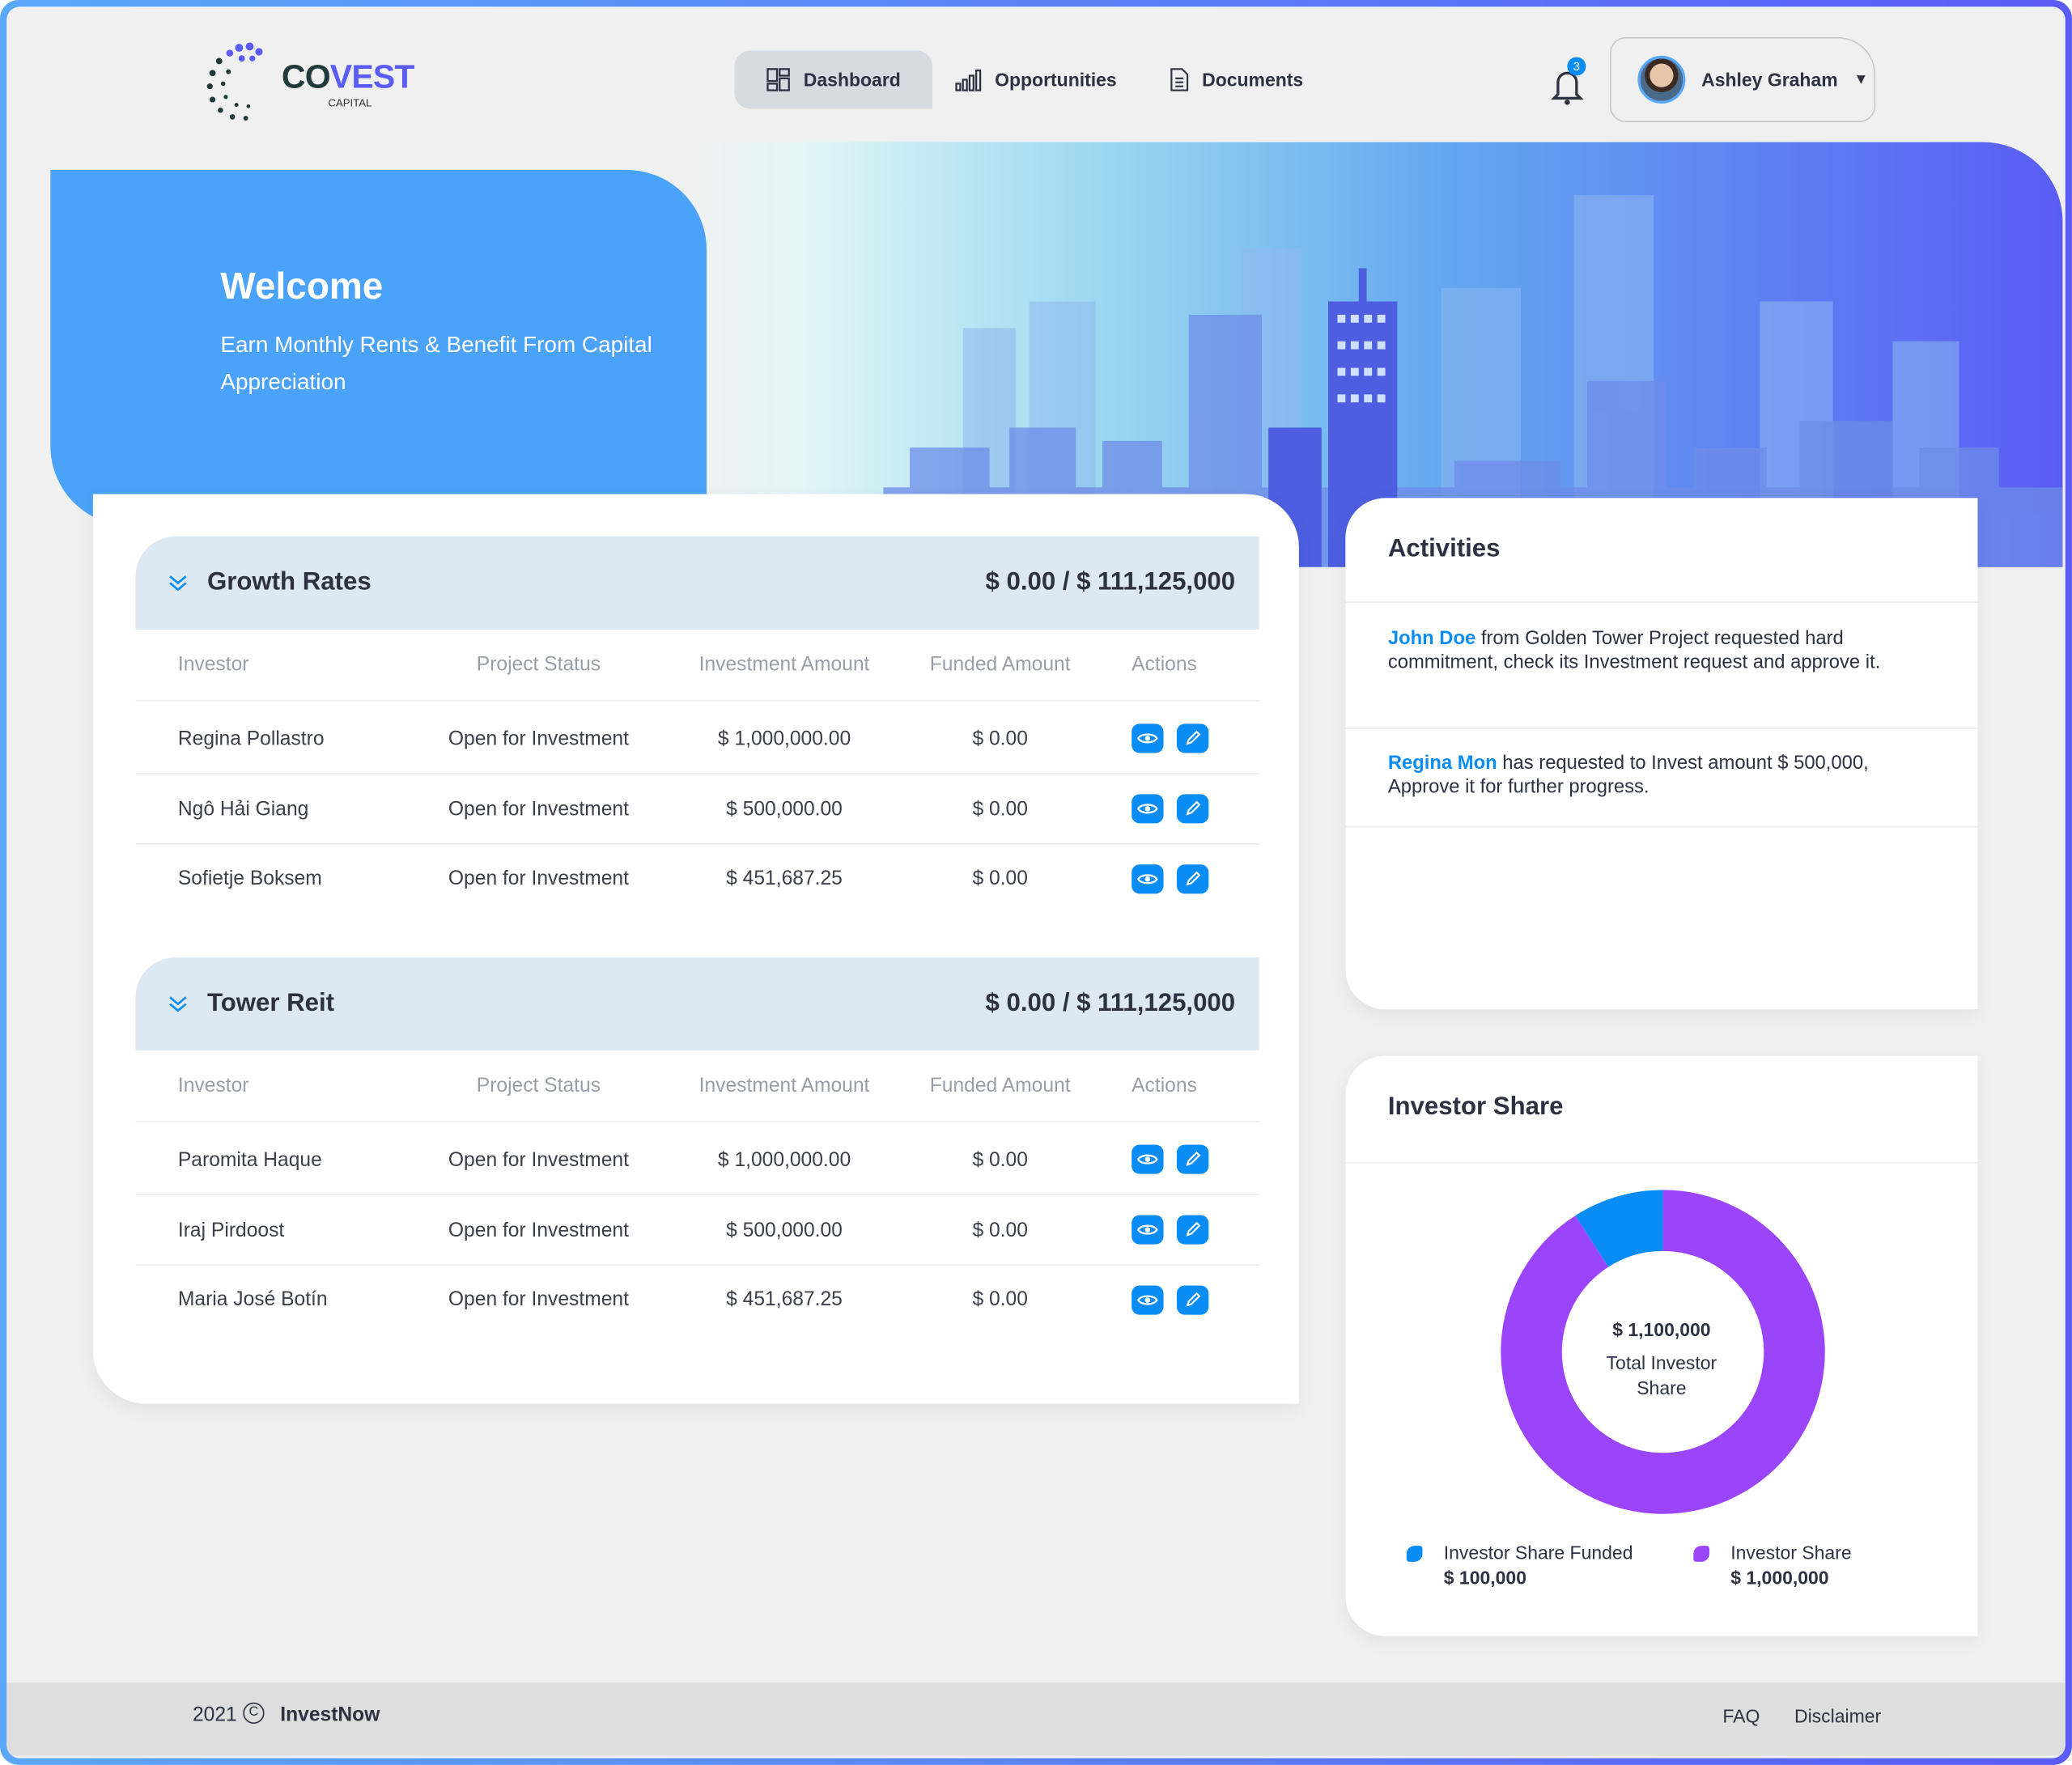 Image resolution: width=2072 pixels, height=1765 pixels. What do you see at coordinates (348, 77) in the screenshot?
I see `logo-text: COVEST` at bounding box center [348, 77].